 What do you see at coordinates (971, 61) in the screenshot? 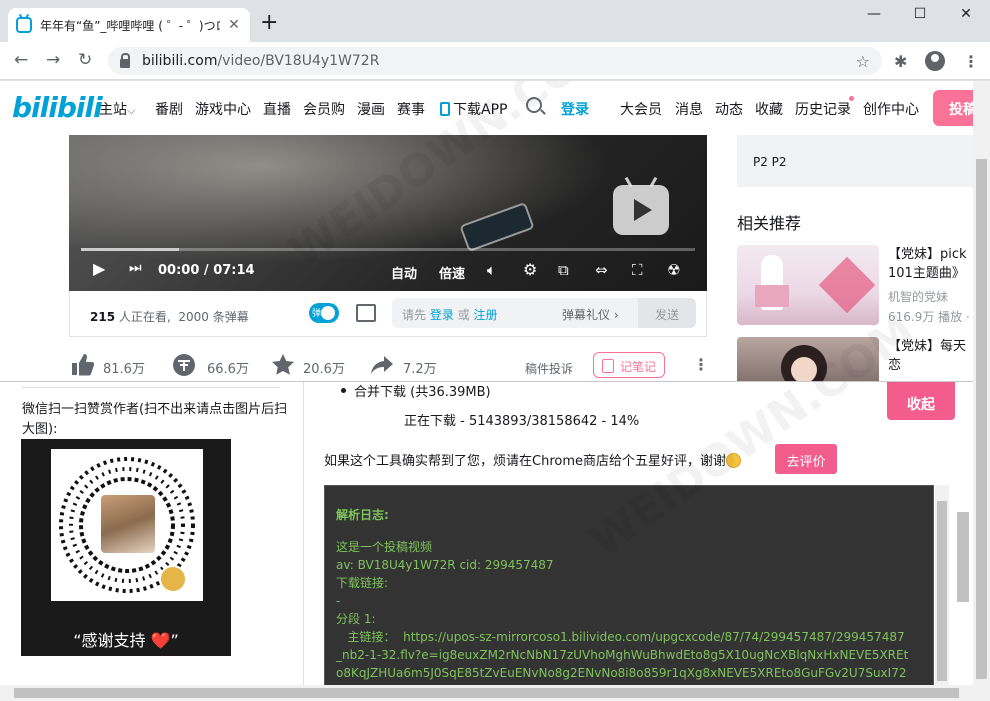
I see `menu-kebab-icon: ⋮` at bounding box center [971, 61].